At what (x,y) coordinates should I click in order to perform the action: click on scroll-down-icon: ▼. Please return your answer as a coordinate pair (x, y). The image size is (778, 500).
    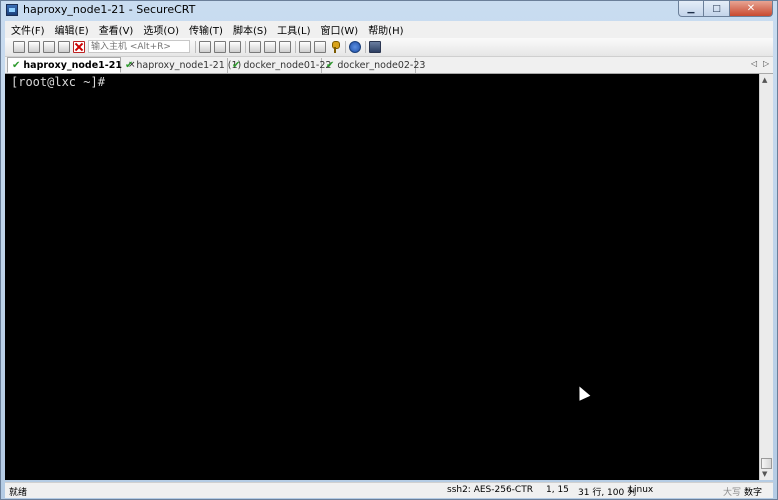
    Looking at the image, I should click on (764, 474).